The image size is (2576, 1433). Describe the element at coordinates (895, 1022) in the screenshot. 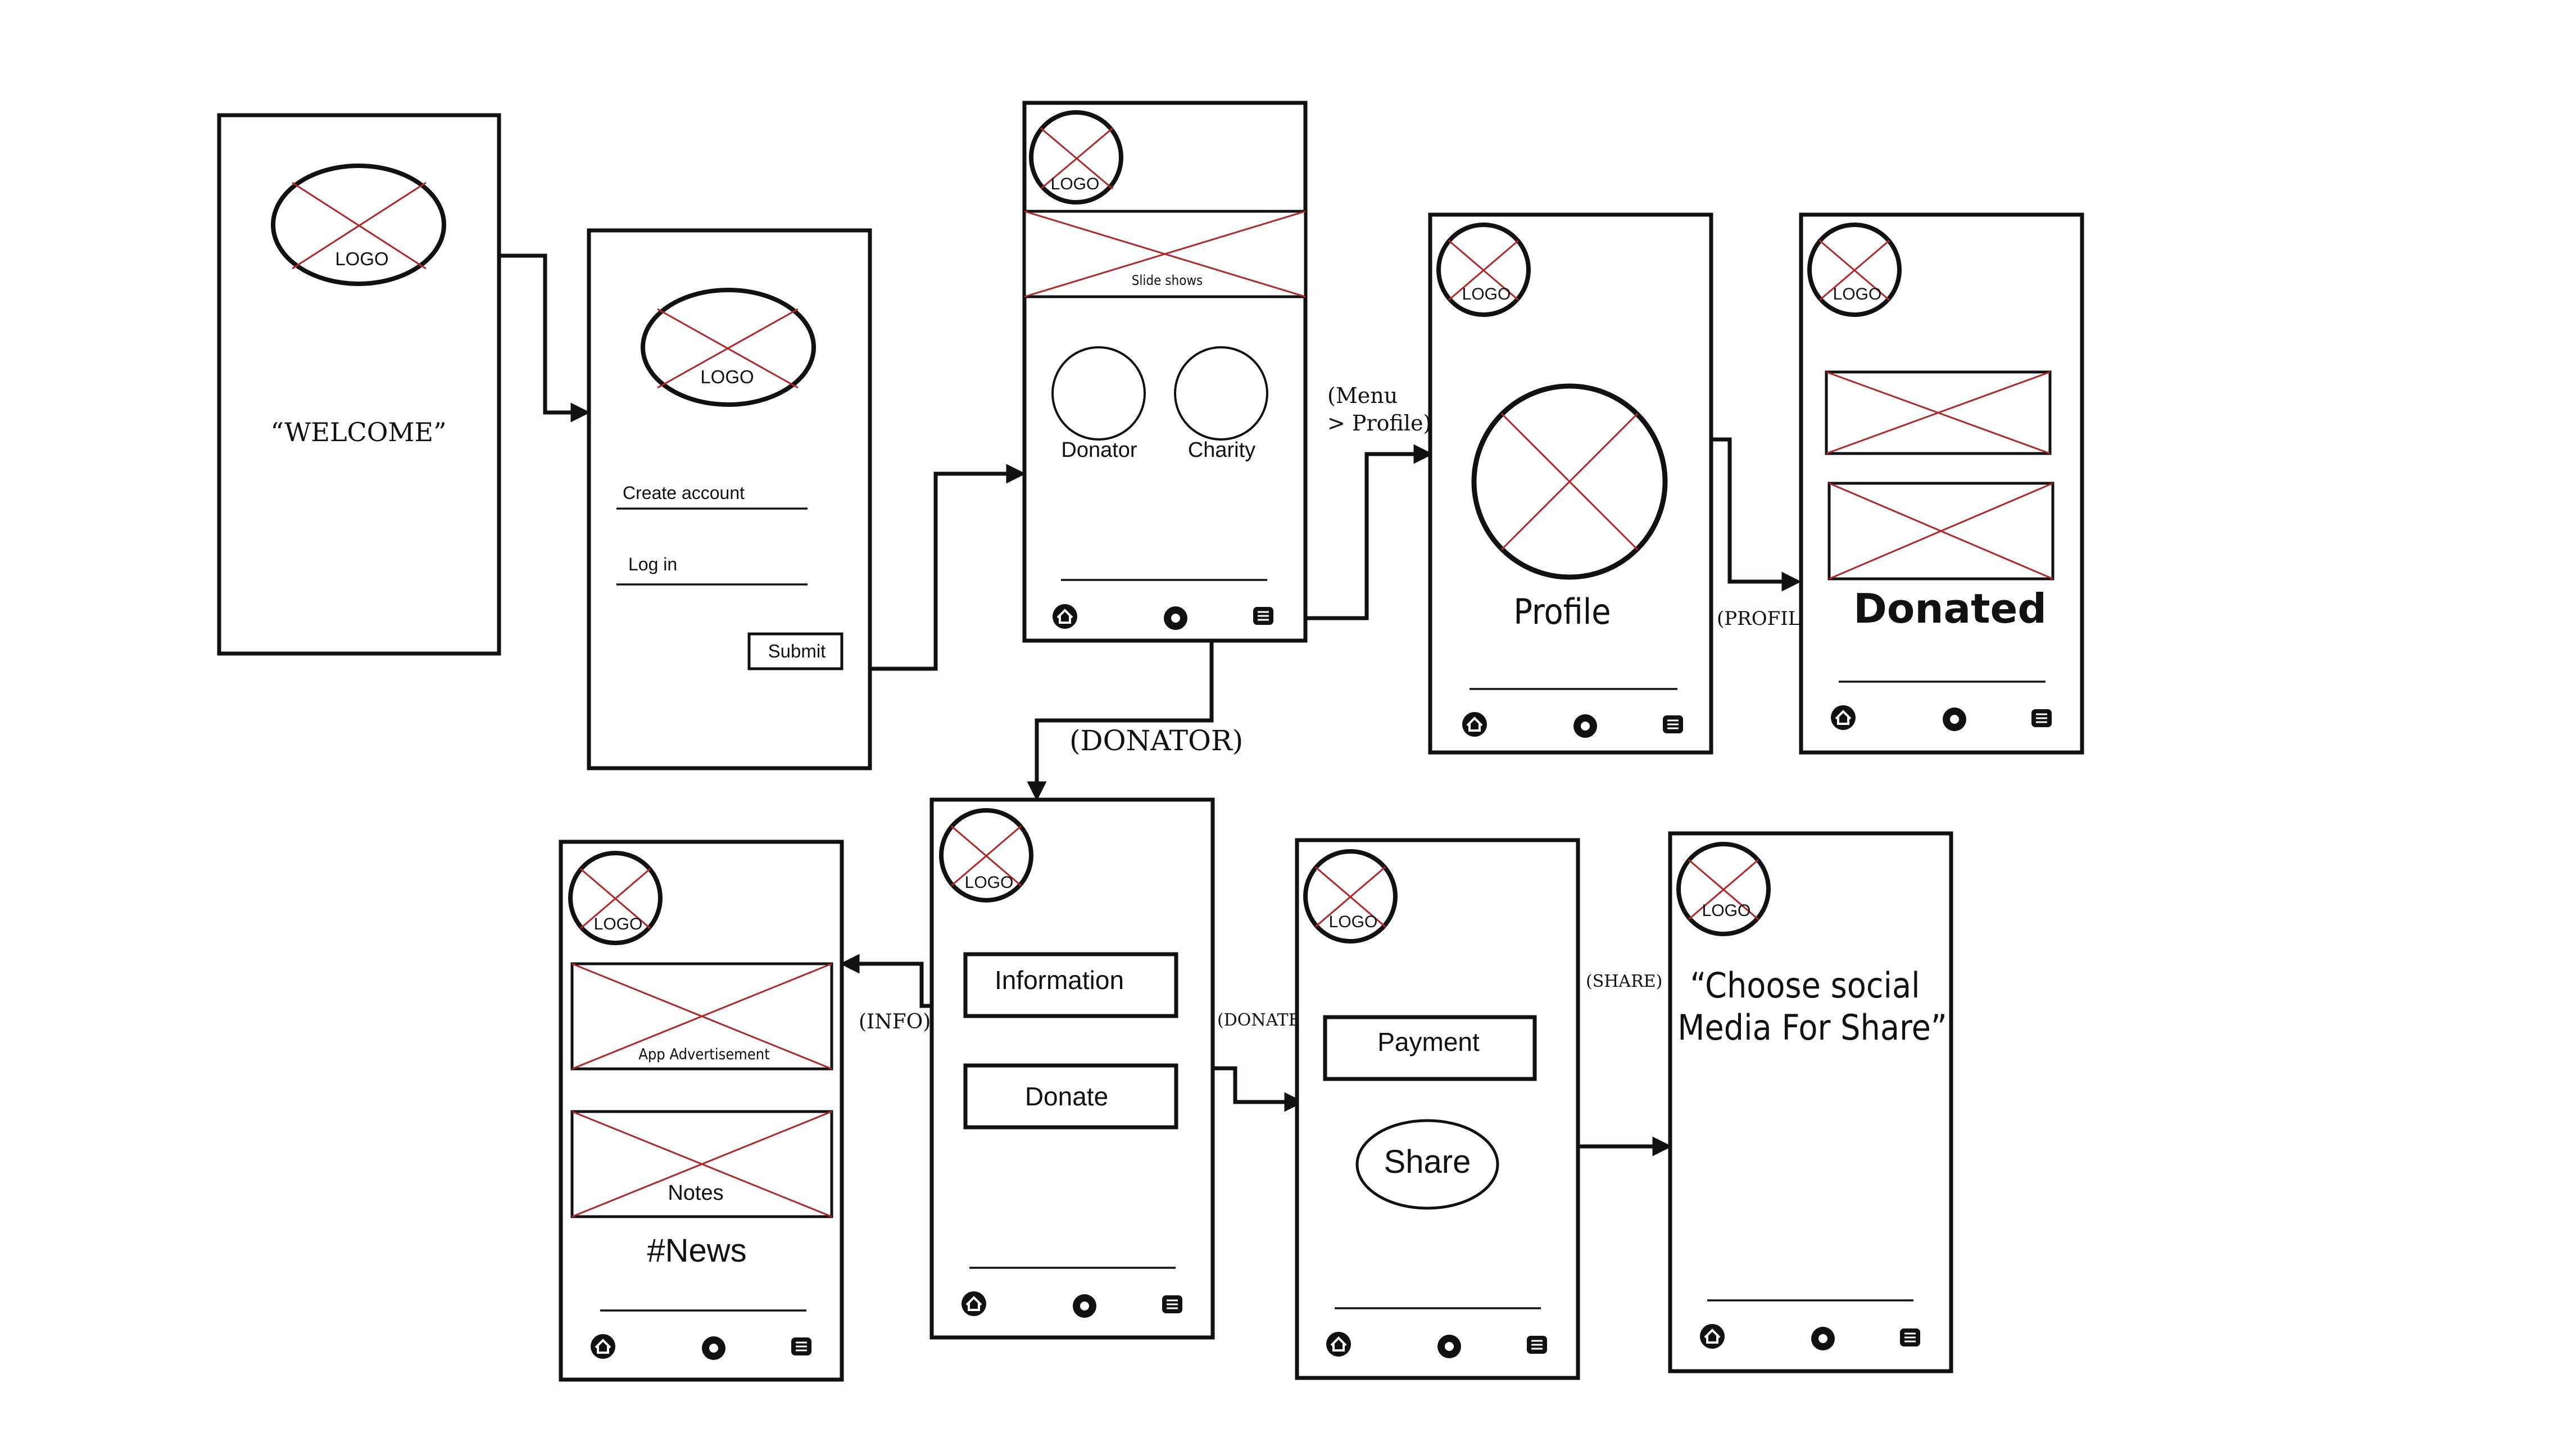

I see `label-info: (INFO)` at that location.